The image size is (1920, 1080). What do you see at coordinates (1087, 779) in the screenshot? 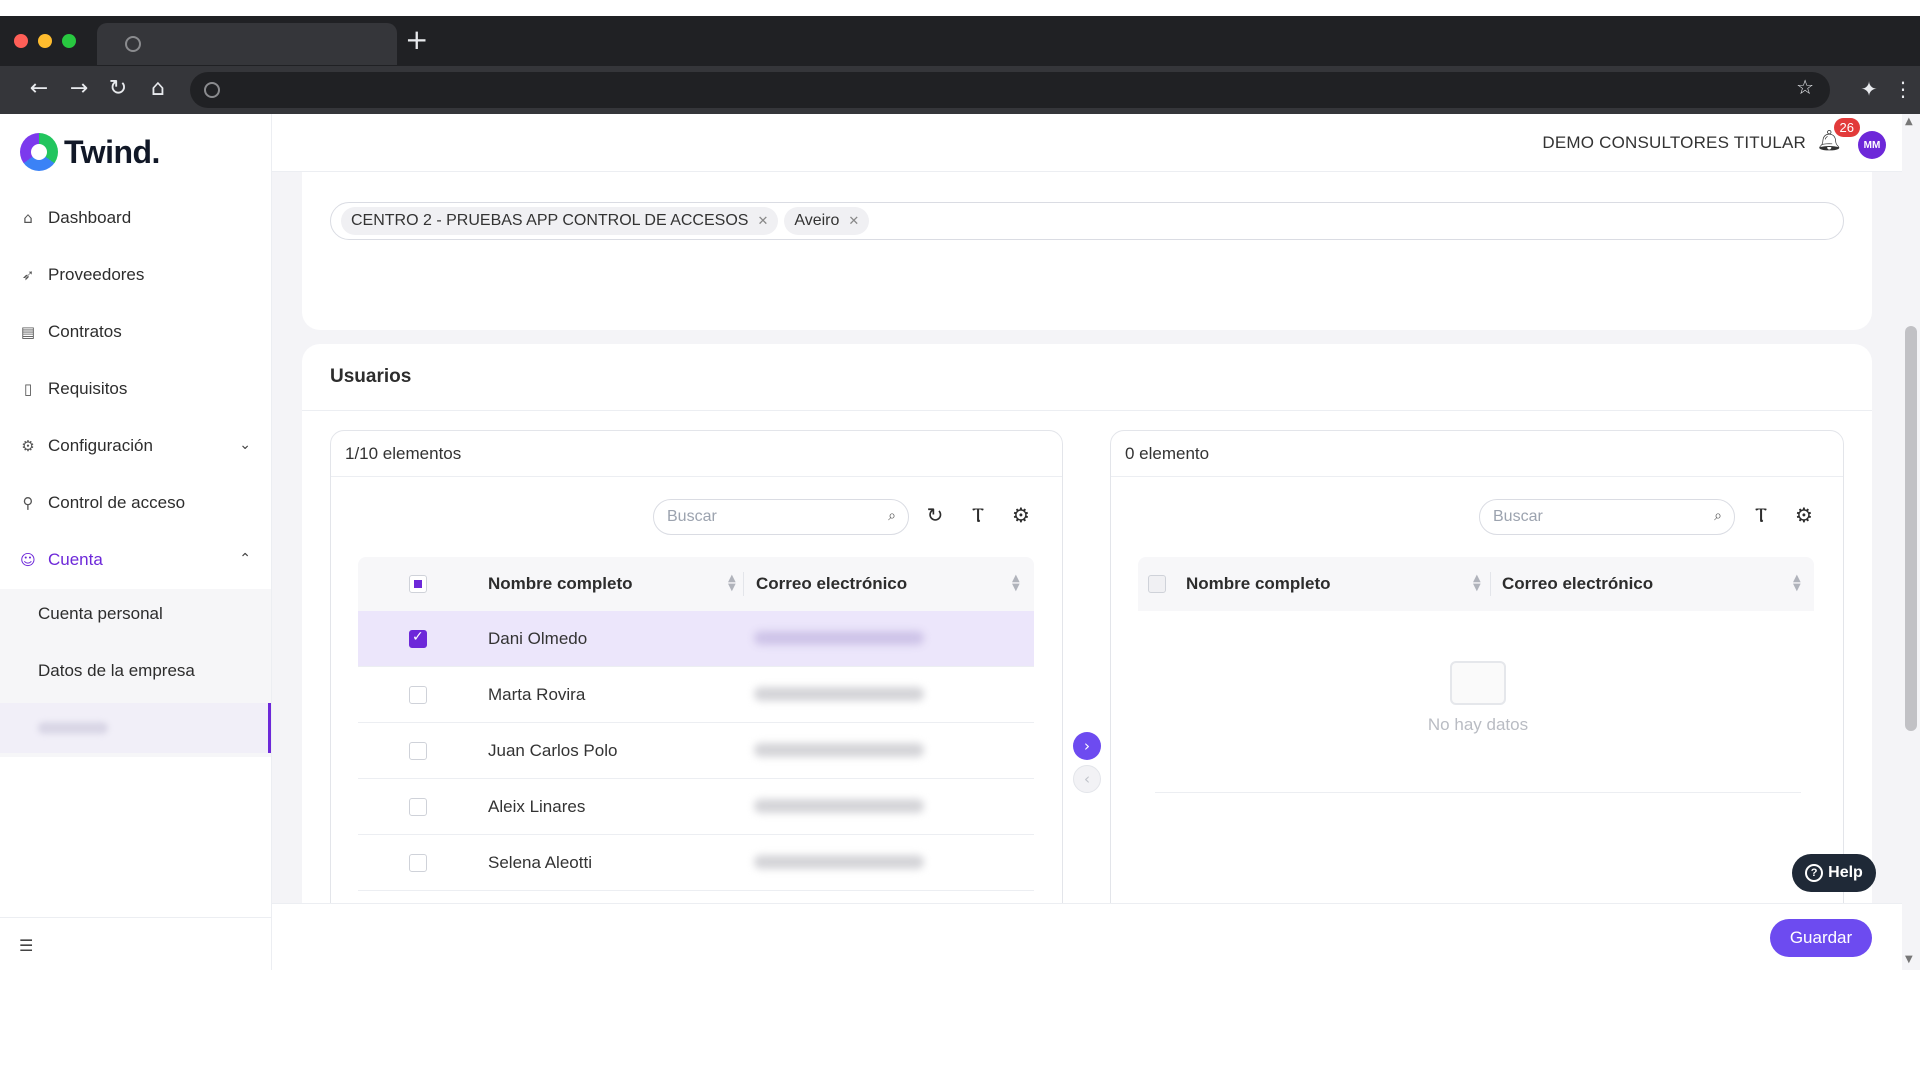
I see `move-left-button: ‹` at bounding box center [1087, 779].